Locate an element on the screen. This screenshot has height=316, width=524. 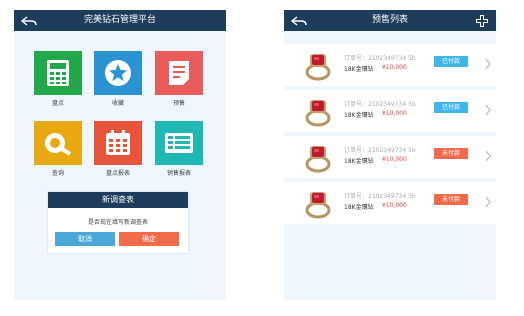
magnifier-icon is located at coordinates (58, 144).